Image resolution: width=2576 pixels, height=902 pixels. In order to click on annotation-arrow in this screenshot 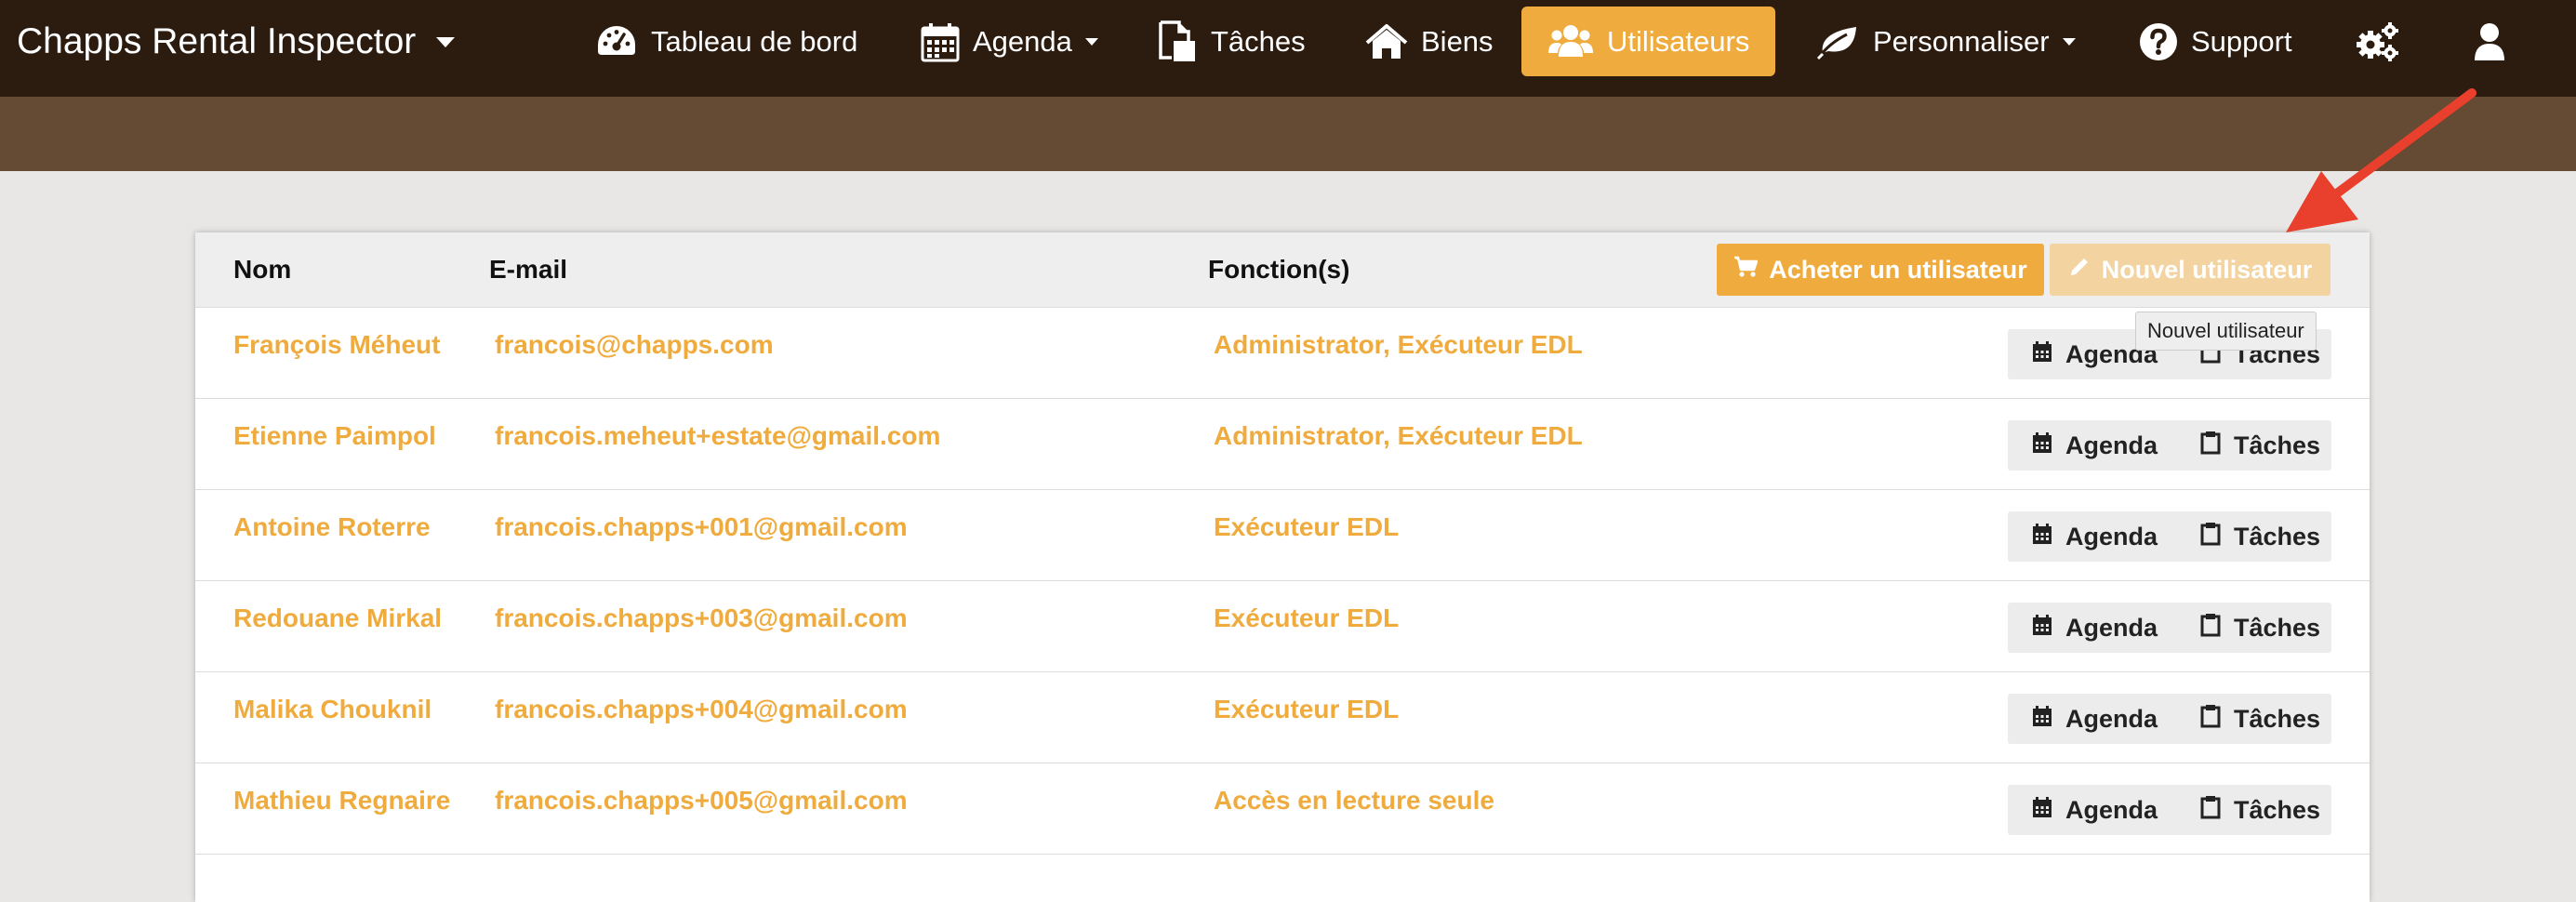, I will do `click(2381, 160)`.